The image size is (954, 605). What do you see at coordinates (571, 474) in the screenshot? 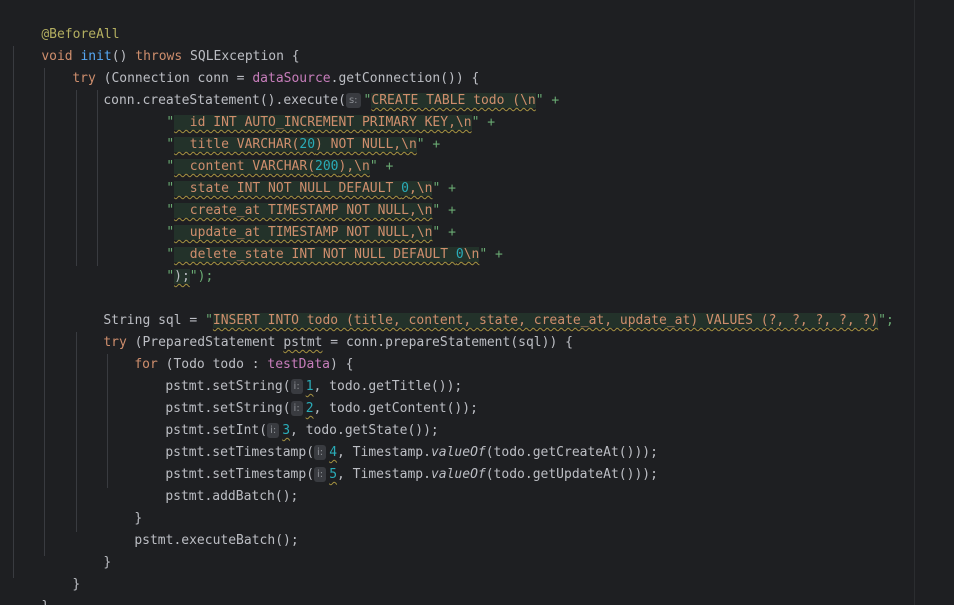
I see `code-text: (todo.getUpdateAt()));` at bounding box center [571, 474].